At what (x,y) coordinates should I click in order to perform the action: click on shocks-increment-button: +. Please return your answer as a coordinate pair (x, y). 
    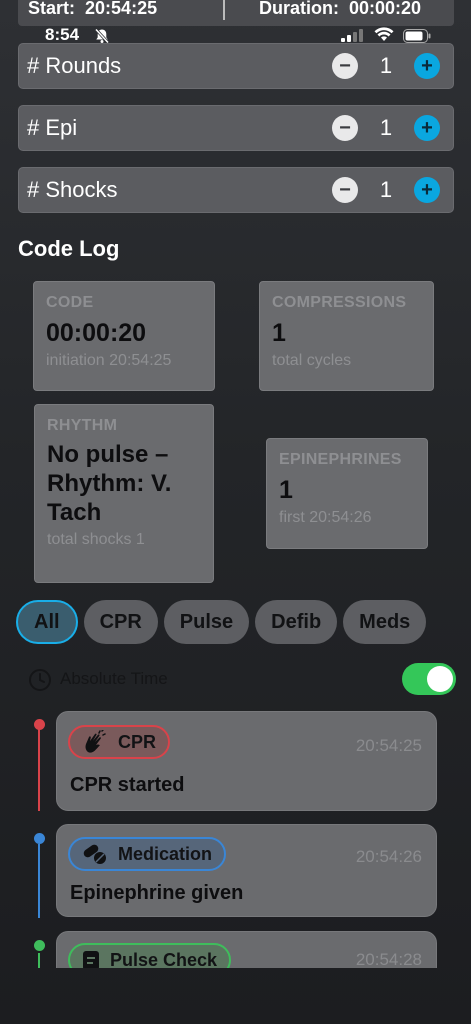
    Looking at the image, I should click on (427, 190).